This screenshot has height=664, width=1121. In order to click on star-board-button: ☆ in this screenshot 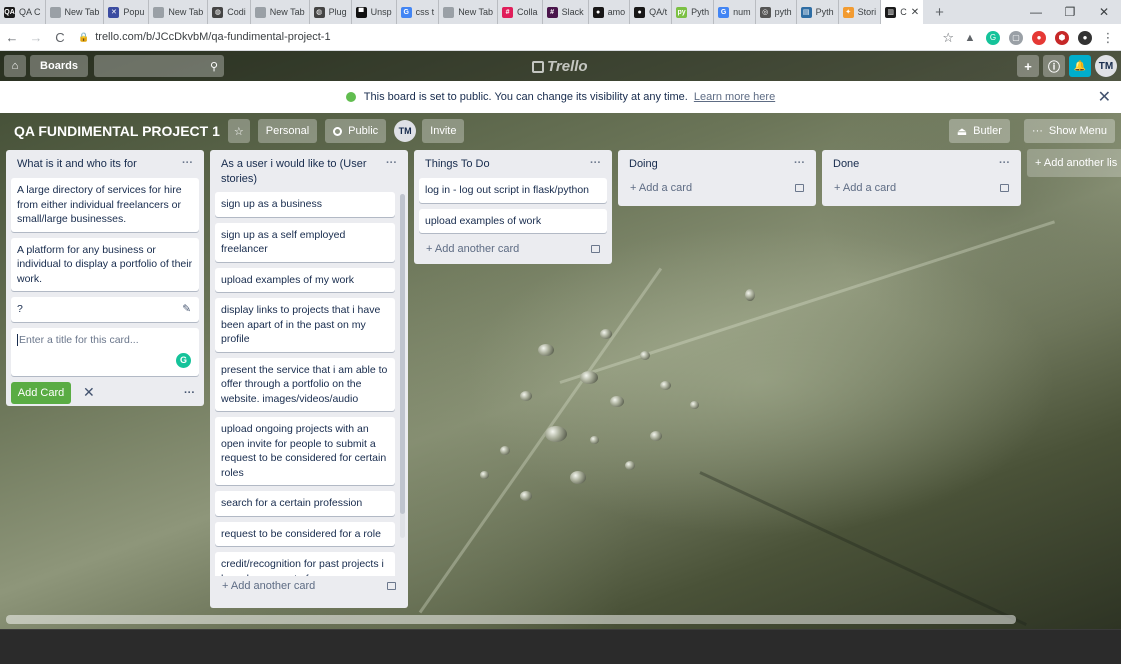, I will do `click(238, 131)`.